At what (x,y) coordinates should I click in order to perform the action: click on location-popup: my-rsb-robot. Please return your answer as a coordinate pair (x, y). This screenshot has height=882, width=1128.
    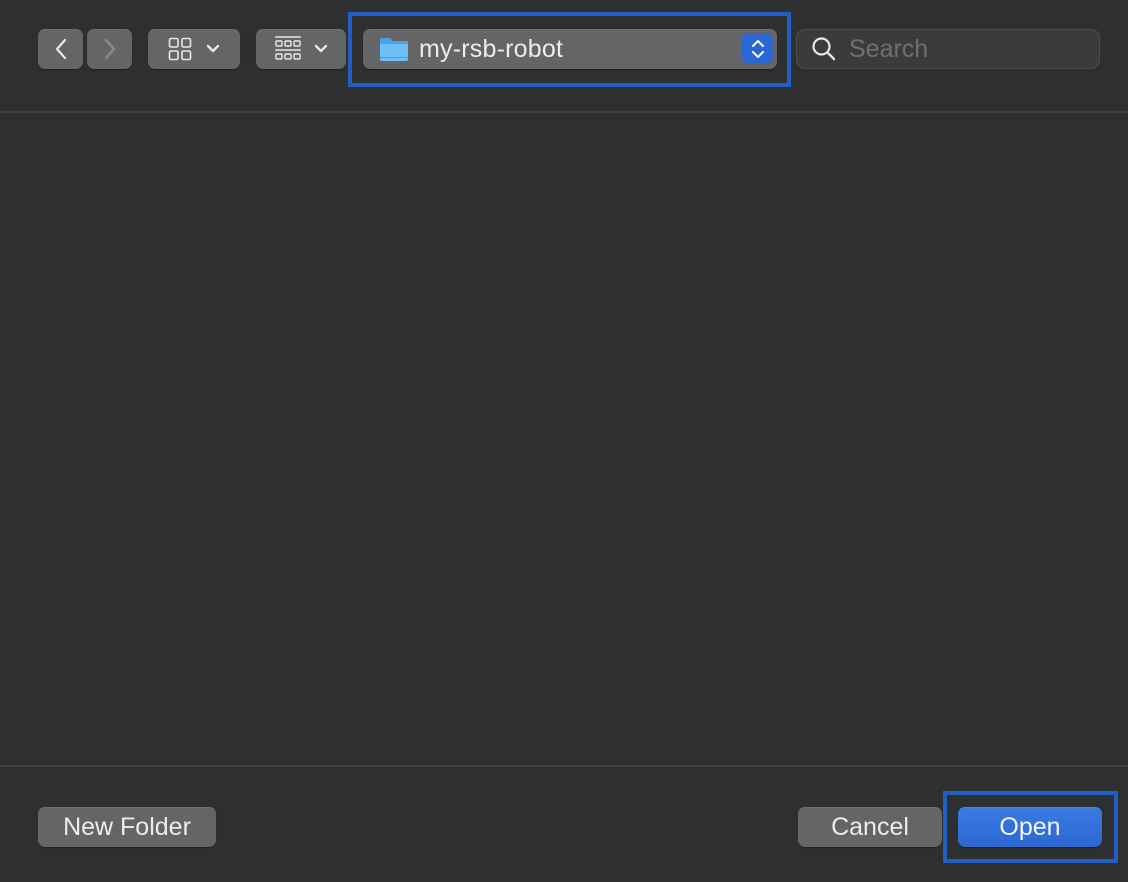
    Looking at the image, I should click on (570, 49).